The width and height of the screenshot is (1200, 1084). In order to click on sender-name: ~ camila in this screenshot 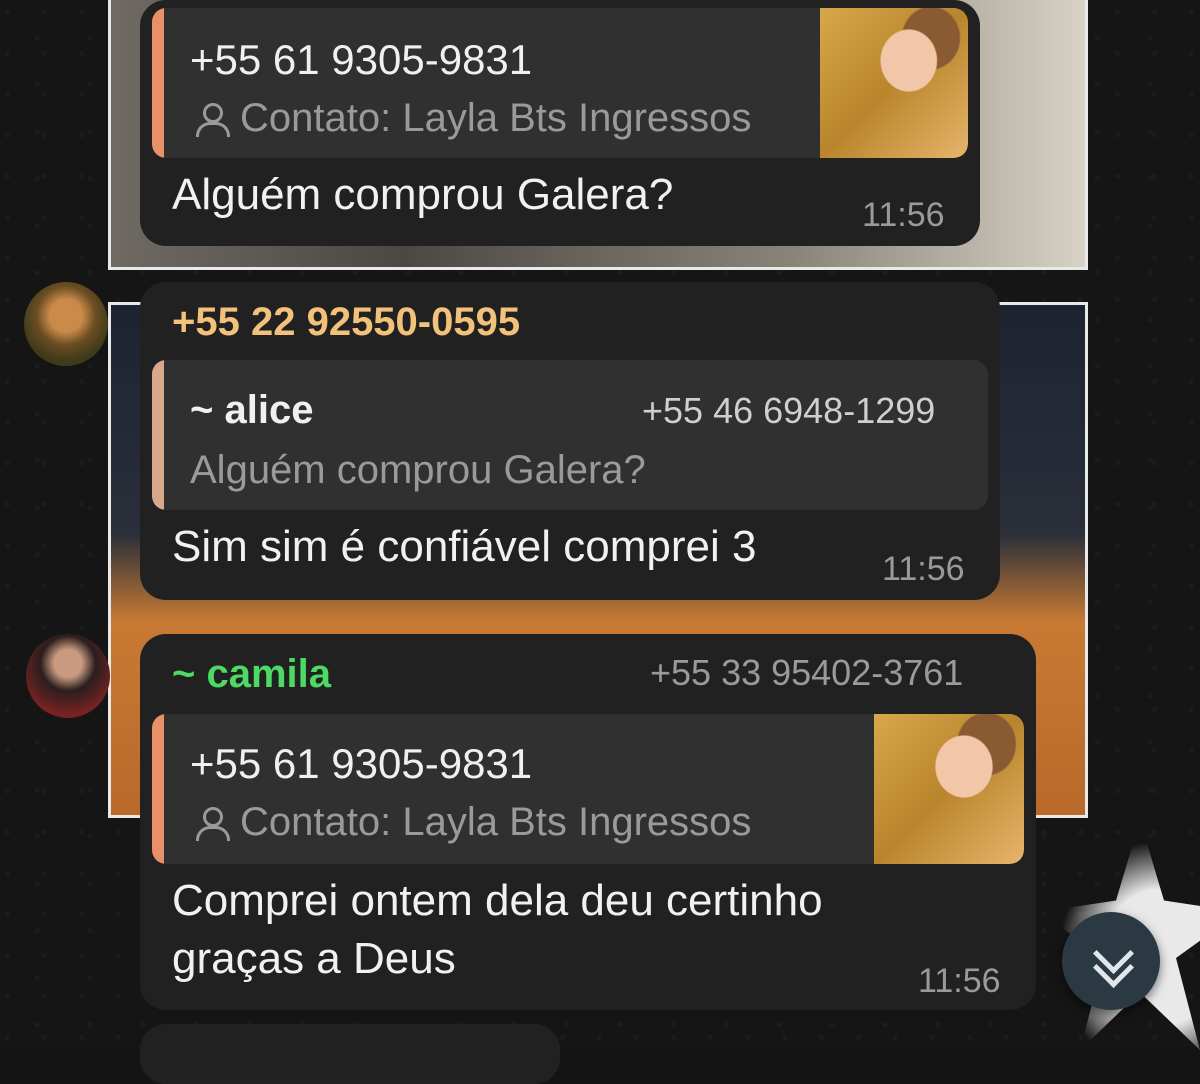, I will do `click(251, 674)`.